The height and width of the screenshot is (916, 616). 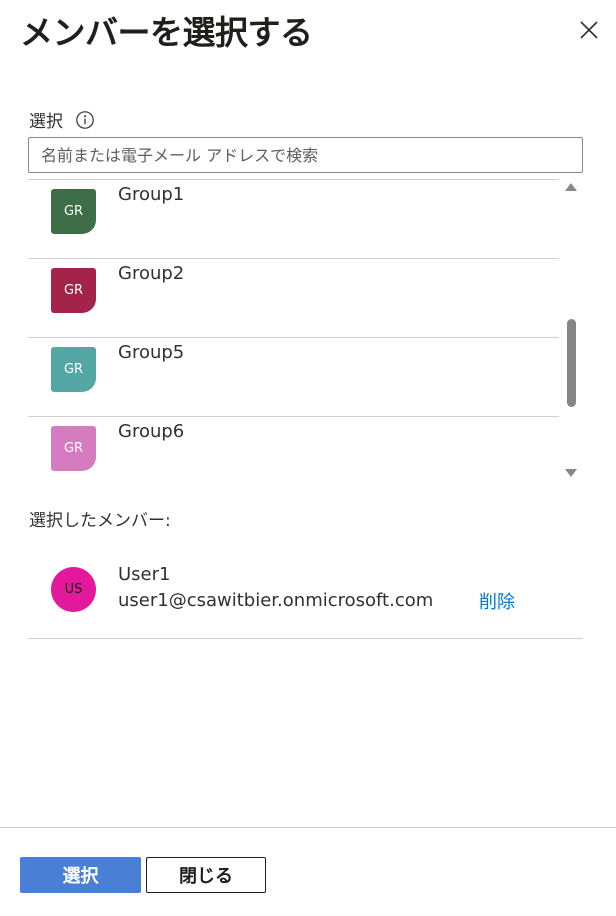 What do you see at coordinates (293, 297) in the screenshot?
I see `result-item-group2: GR Group2` at bounding box center [293, 297].